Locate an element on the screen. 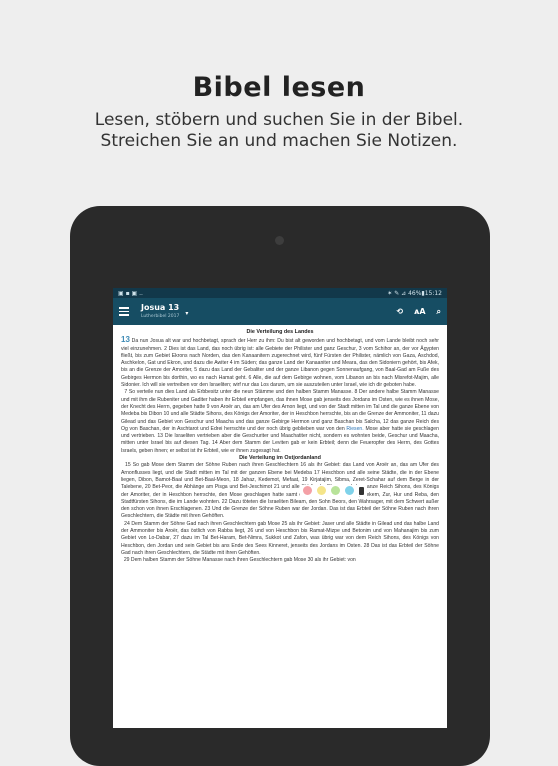 This screenshot has height=766, width=558. highlight-green-button is located at coordinates (335, 490).